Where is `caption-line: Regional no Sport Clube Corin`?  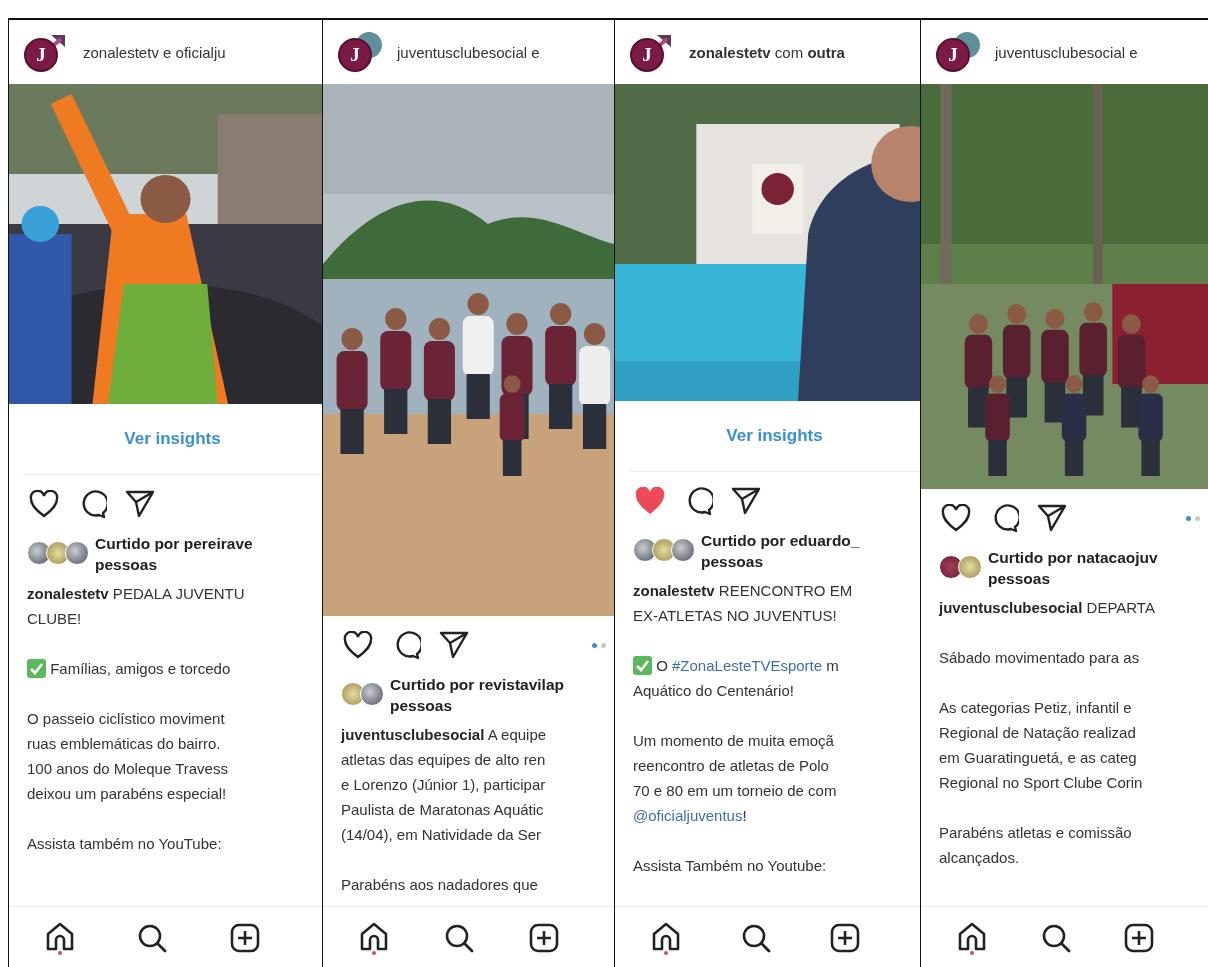
caption-line: Regional no Sport Clube Corin is located at coordinates (1041, 783).